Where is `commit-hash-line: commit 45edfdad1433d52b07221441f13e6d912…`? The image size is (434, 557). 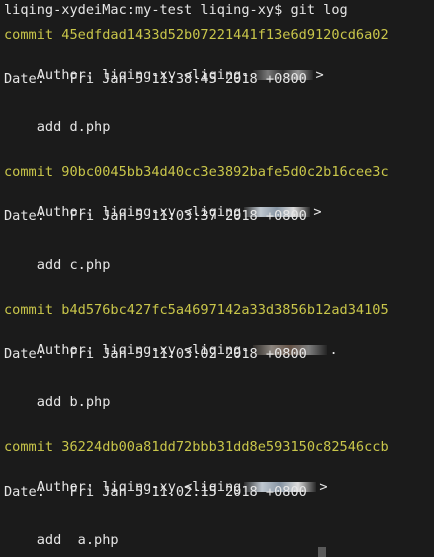 commit-hash-line: commit 45edfdad1433d52b07221441f13e6d912… is located at coordinates (196, 35).